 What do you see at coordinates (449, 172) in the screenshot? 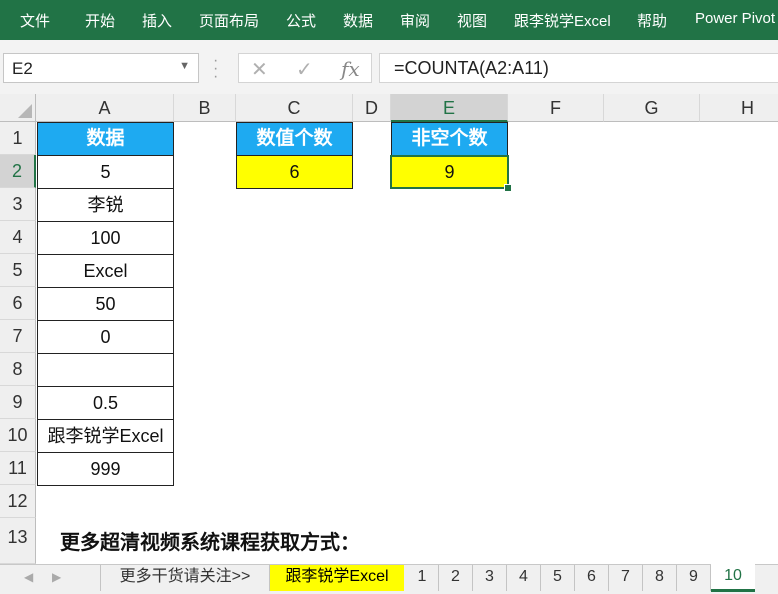
I see `cell-e2-selected: 9` at bounding box center [449, 172].